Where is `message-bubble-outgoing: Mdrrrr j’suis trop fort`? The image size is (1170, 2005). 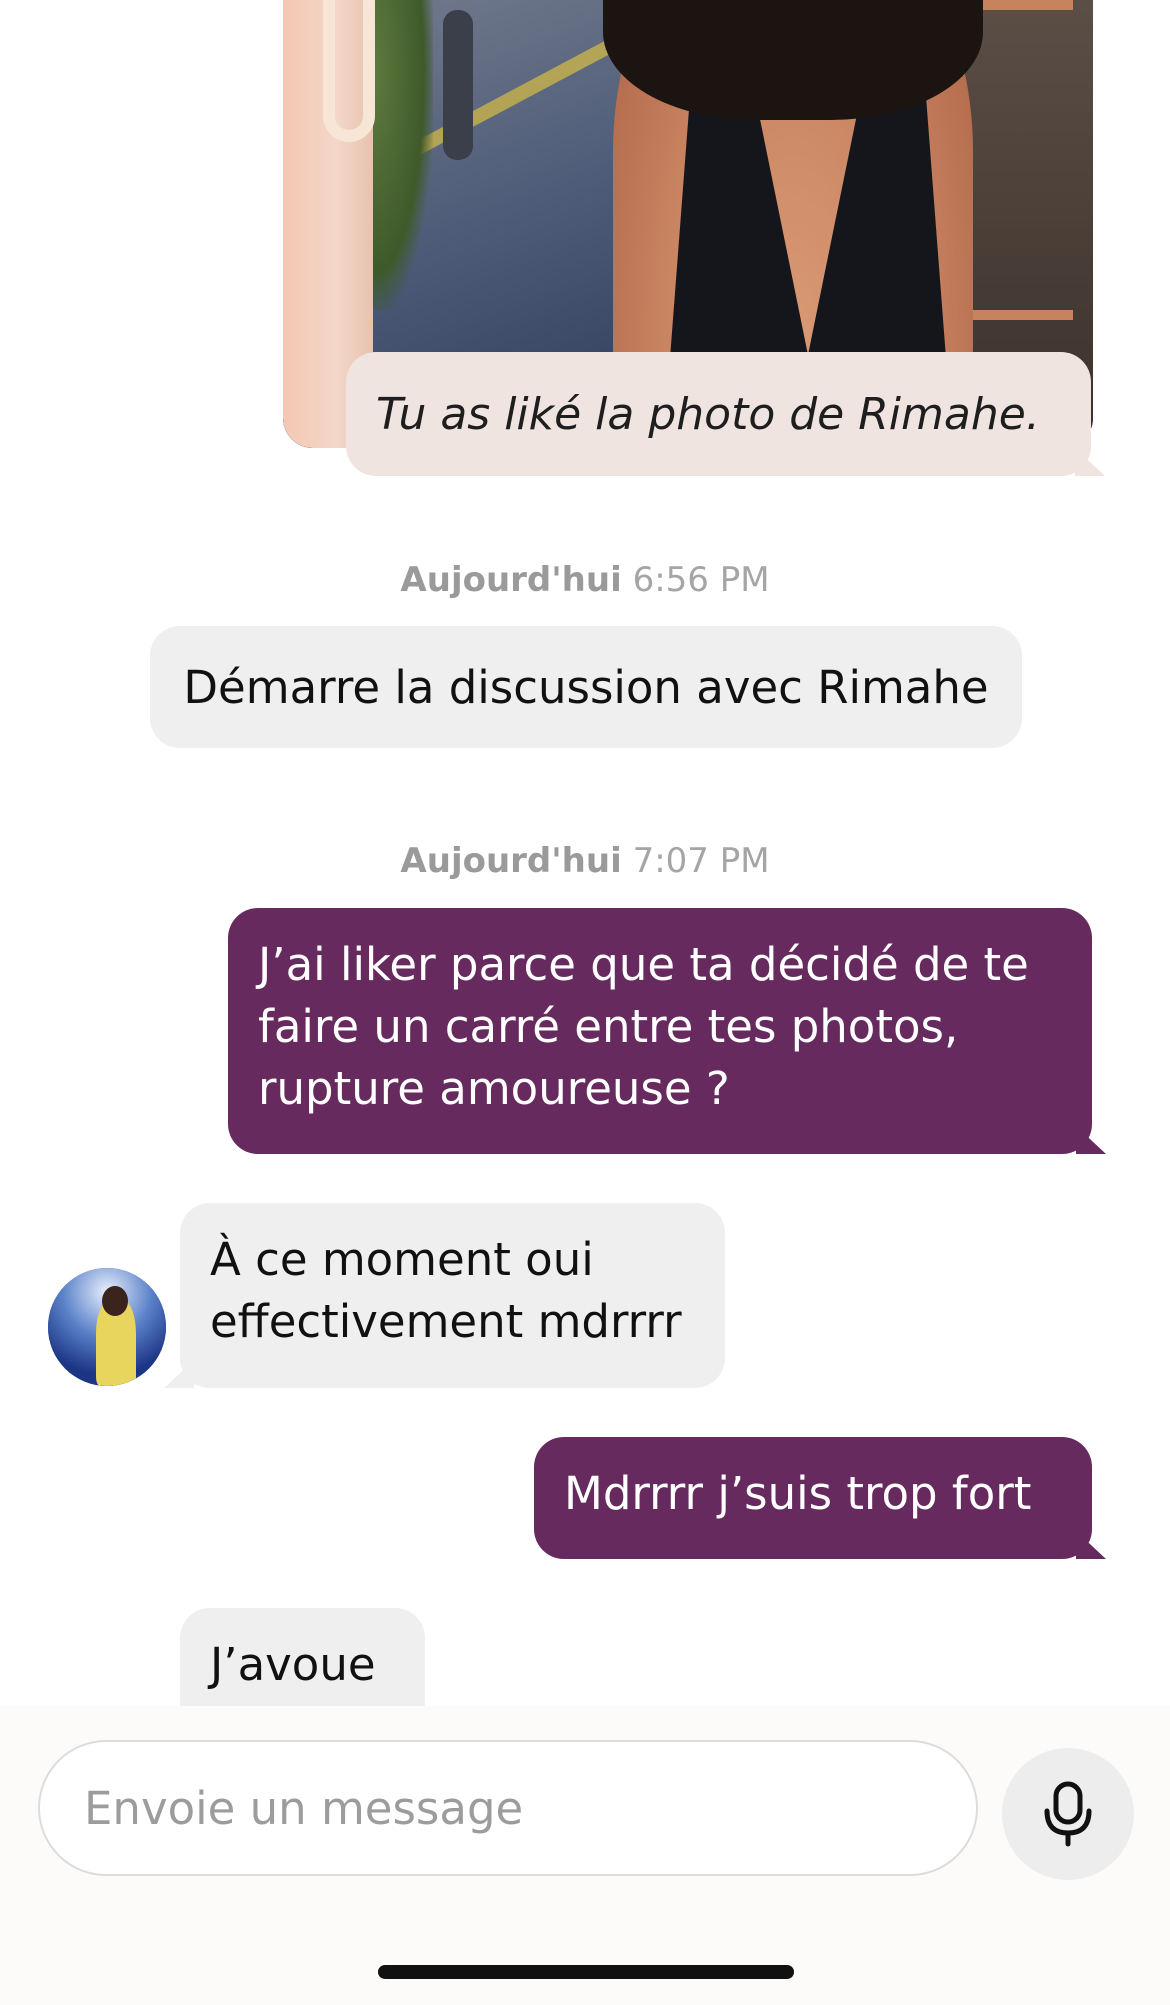
message-bubble-outgoing: Mdrrrr j’suis trop fort is located at coordinates (813, 1498).